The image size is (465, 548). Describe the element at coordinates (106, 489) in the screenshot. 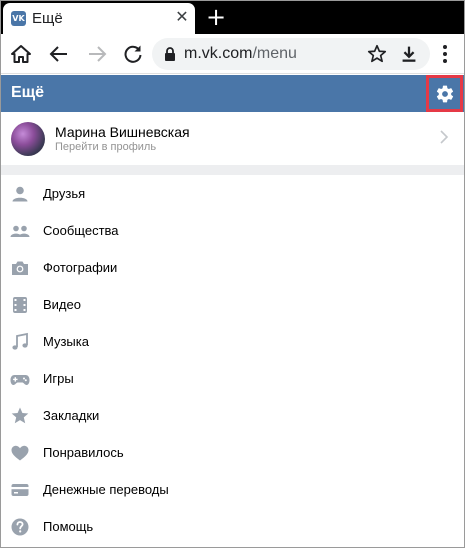

I see `menu-item-label: Денежные переводы` at that location.